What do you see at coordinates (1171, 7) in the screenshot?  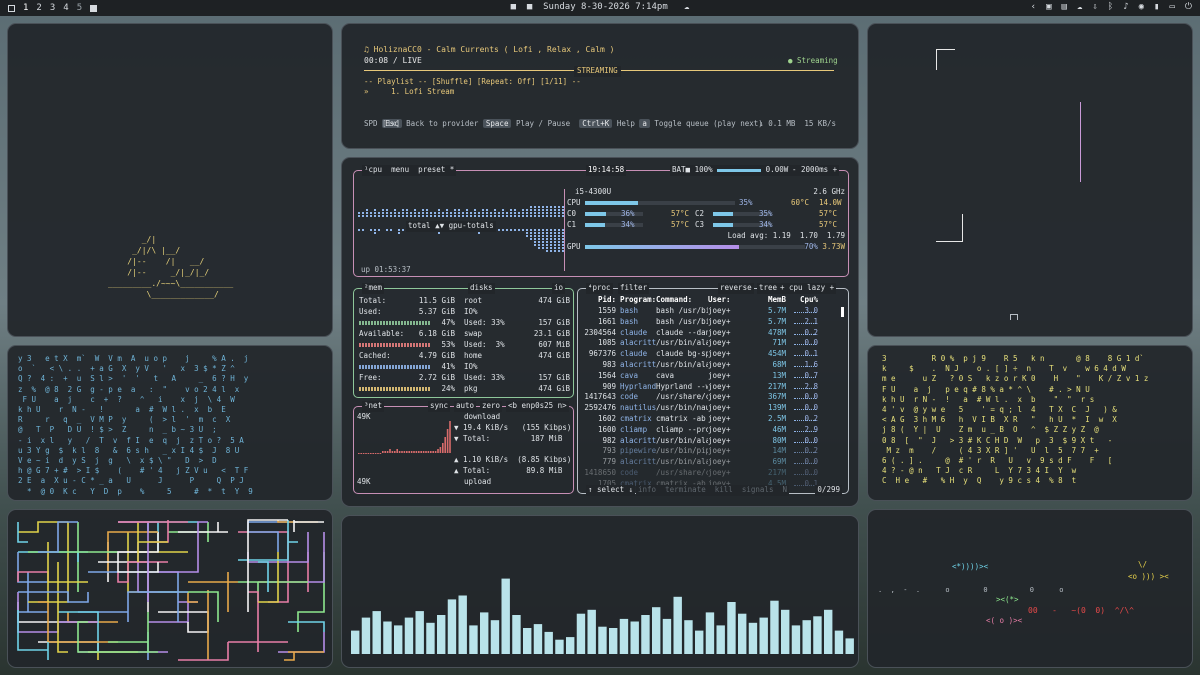 I see `display-icon: ▭` at bounding box center [1171, 7].